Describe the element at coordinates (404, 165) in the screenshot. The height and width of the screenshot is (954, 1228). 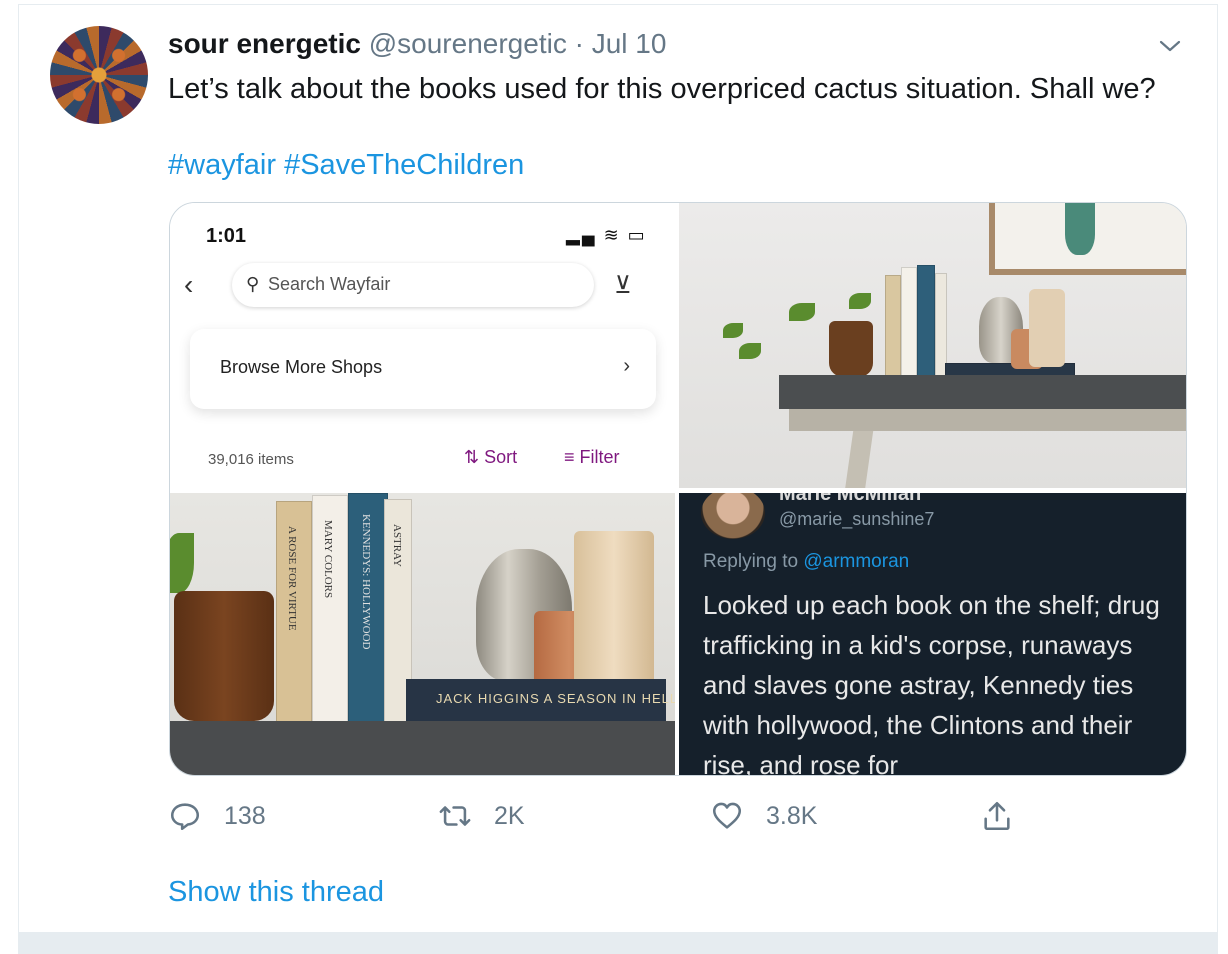
I see `hashtag-savethechildren: #SaveTheChildren` at that location.